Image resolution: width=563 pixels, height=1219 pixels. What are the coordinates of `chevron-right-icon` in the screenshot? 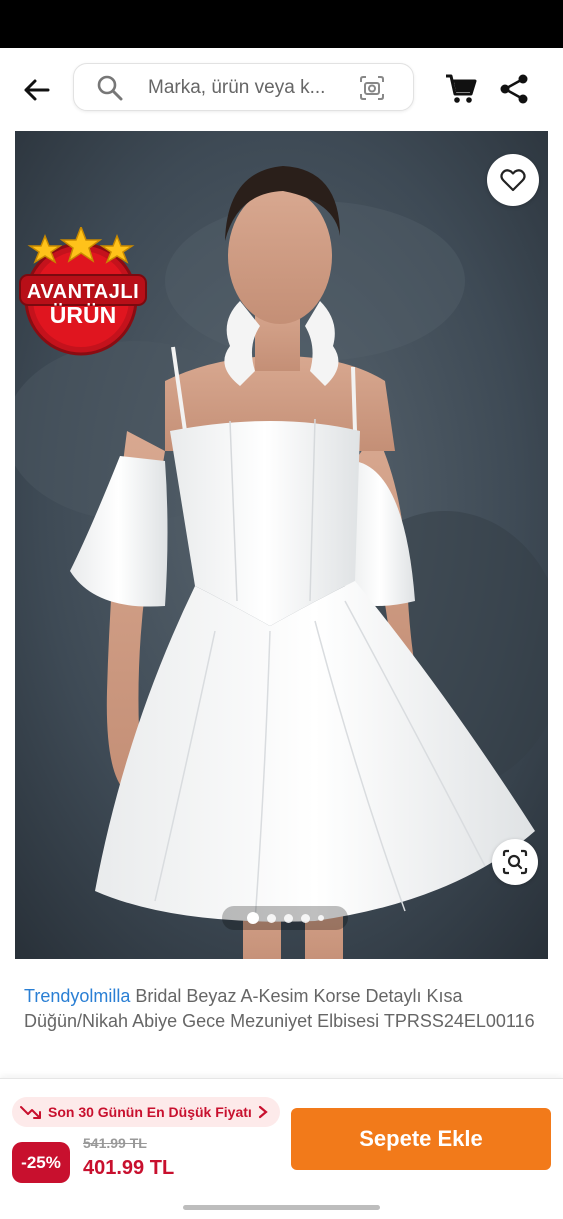 It's located at (263, 1112).